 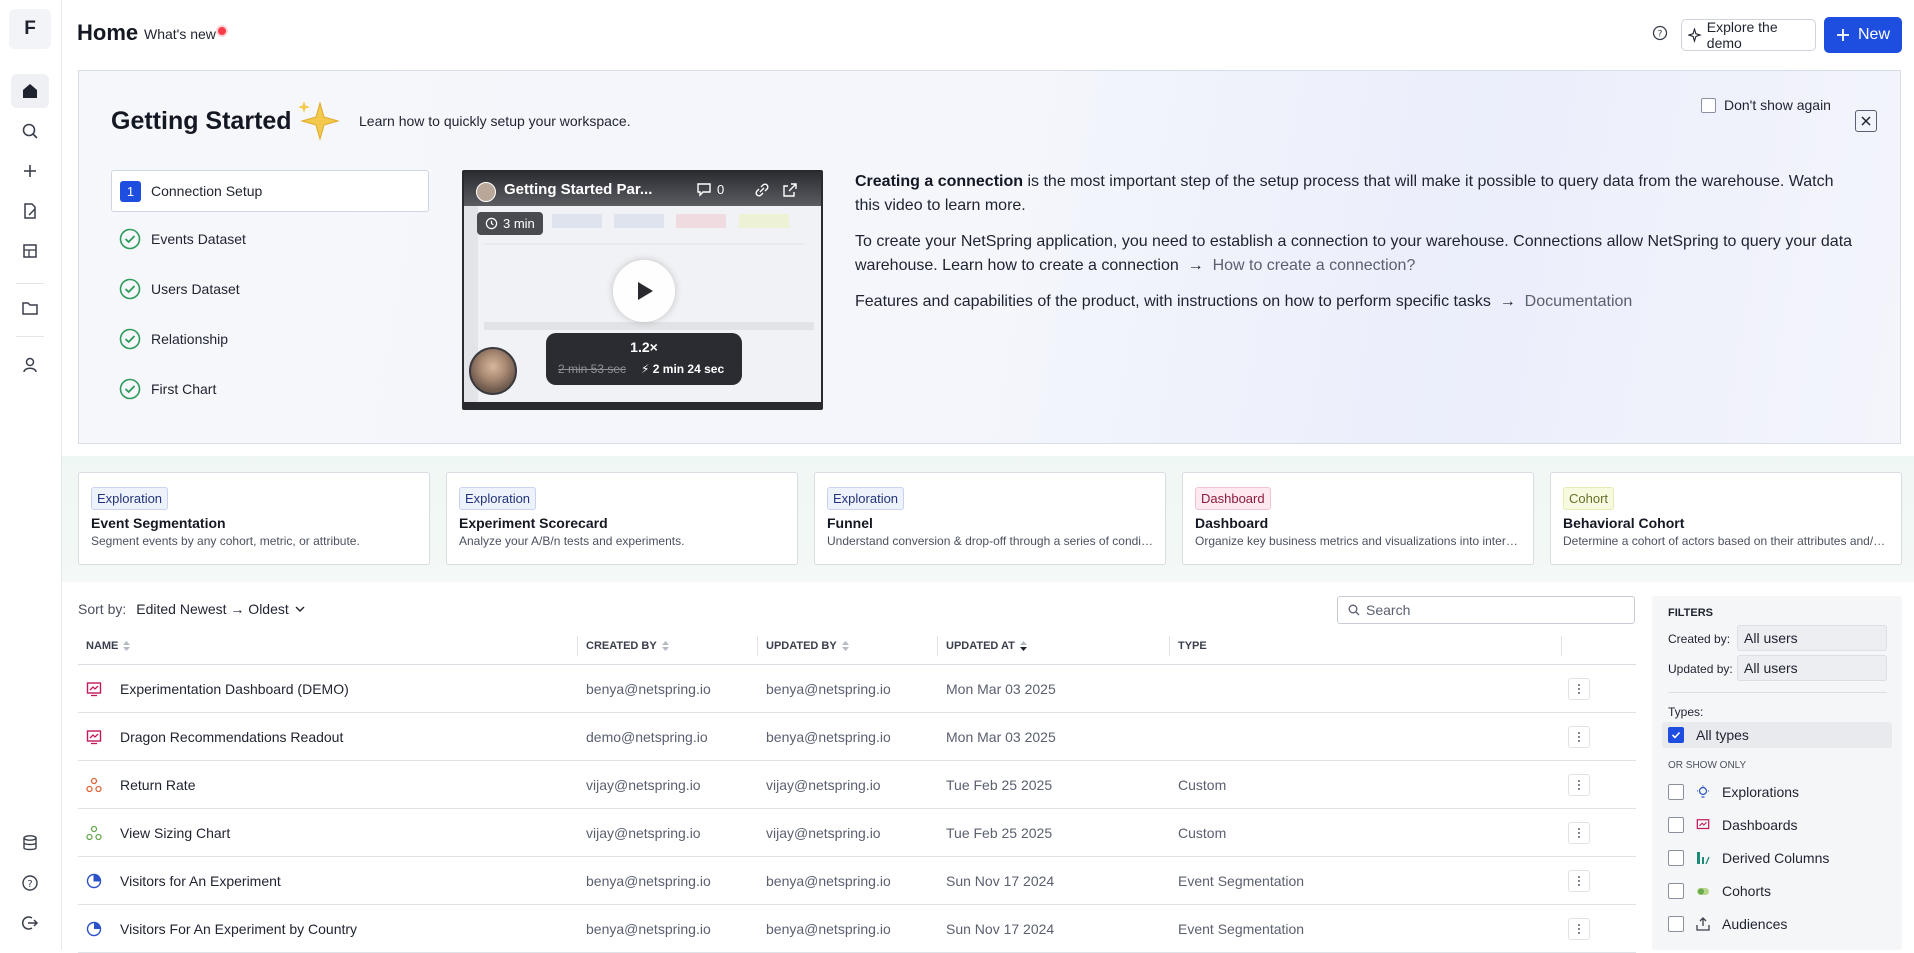 I want to click on created-by-label: Created by:, so click(x=1699, y=639).